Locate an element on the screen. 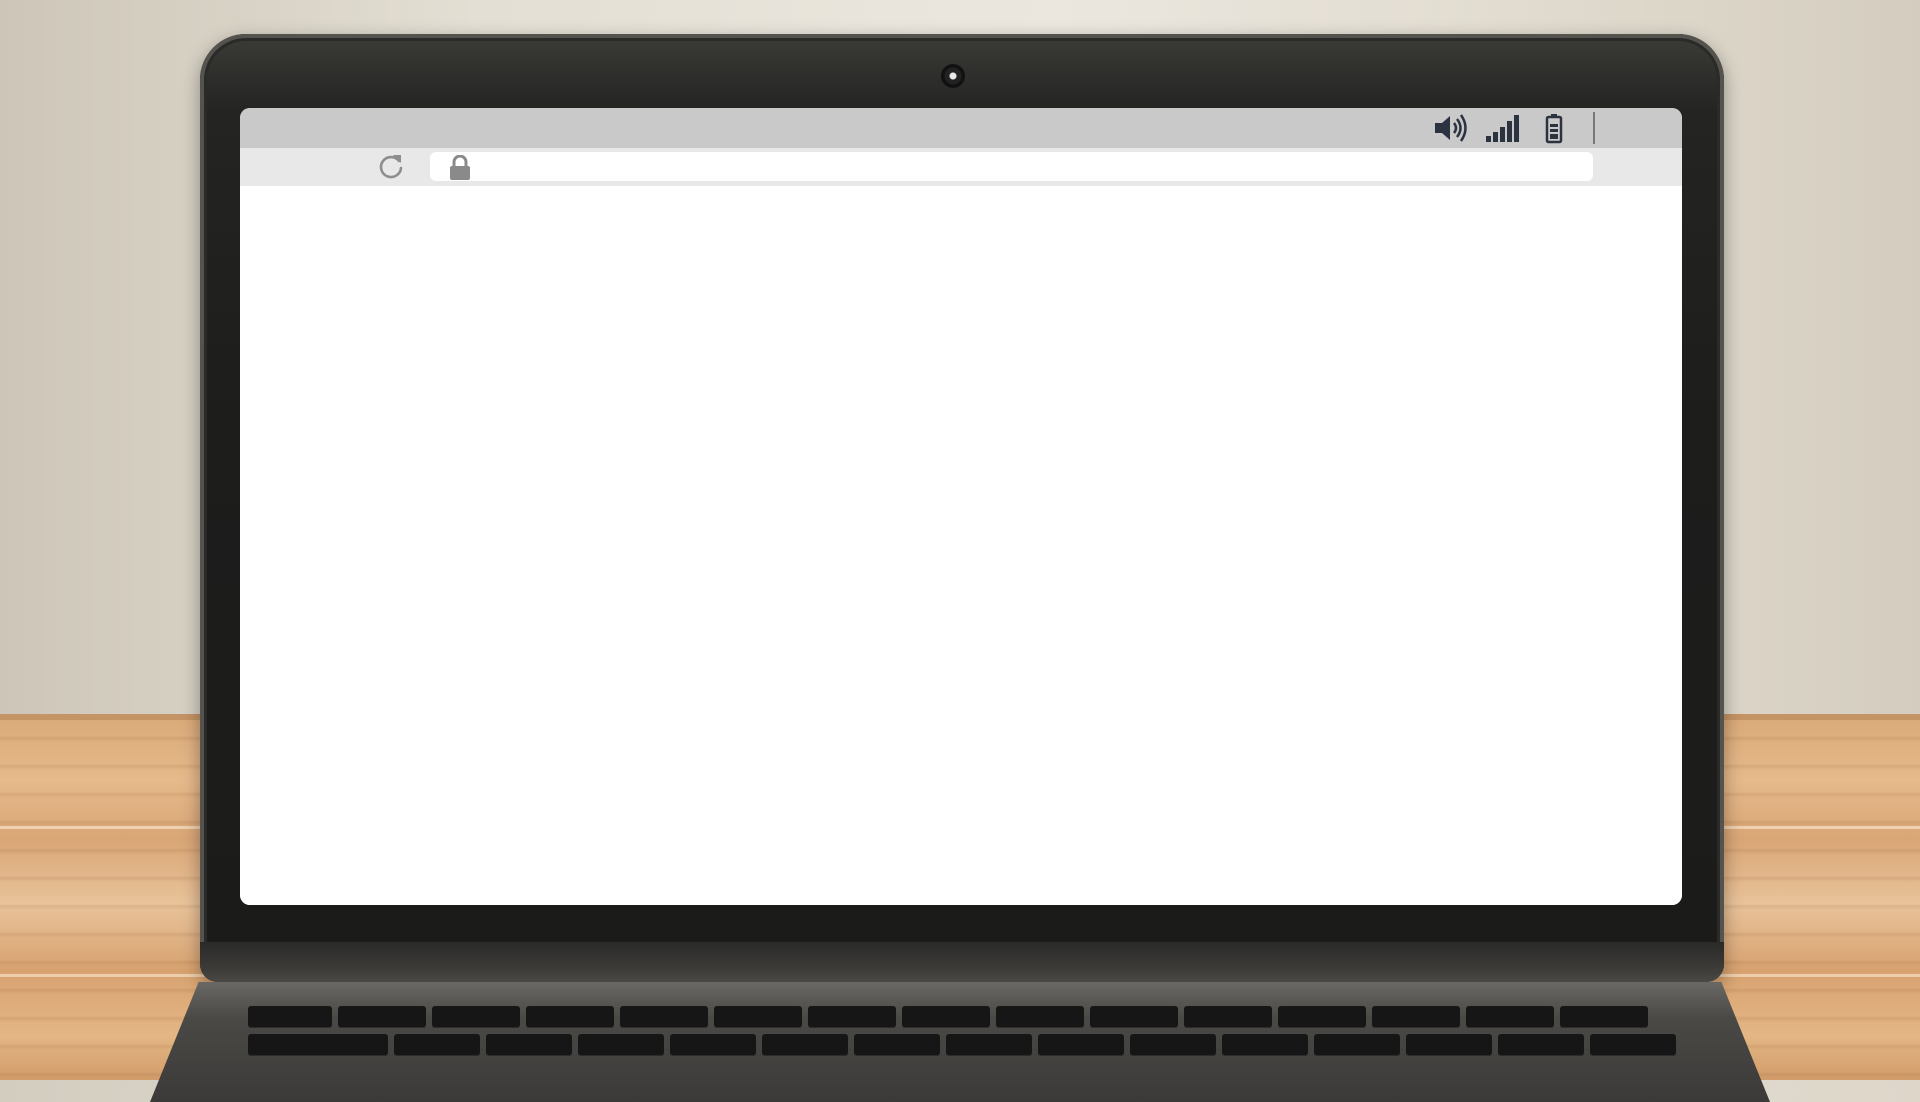  keyboard is located at coordinates (963, 1046).